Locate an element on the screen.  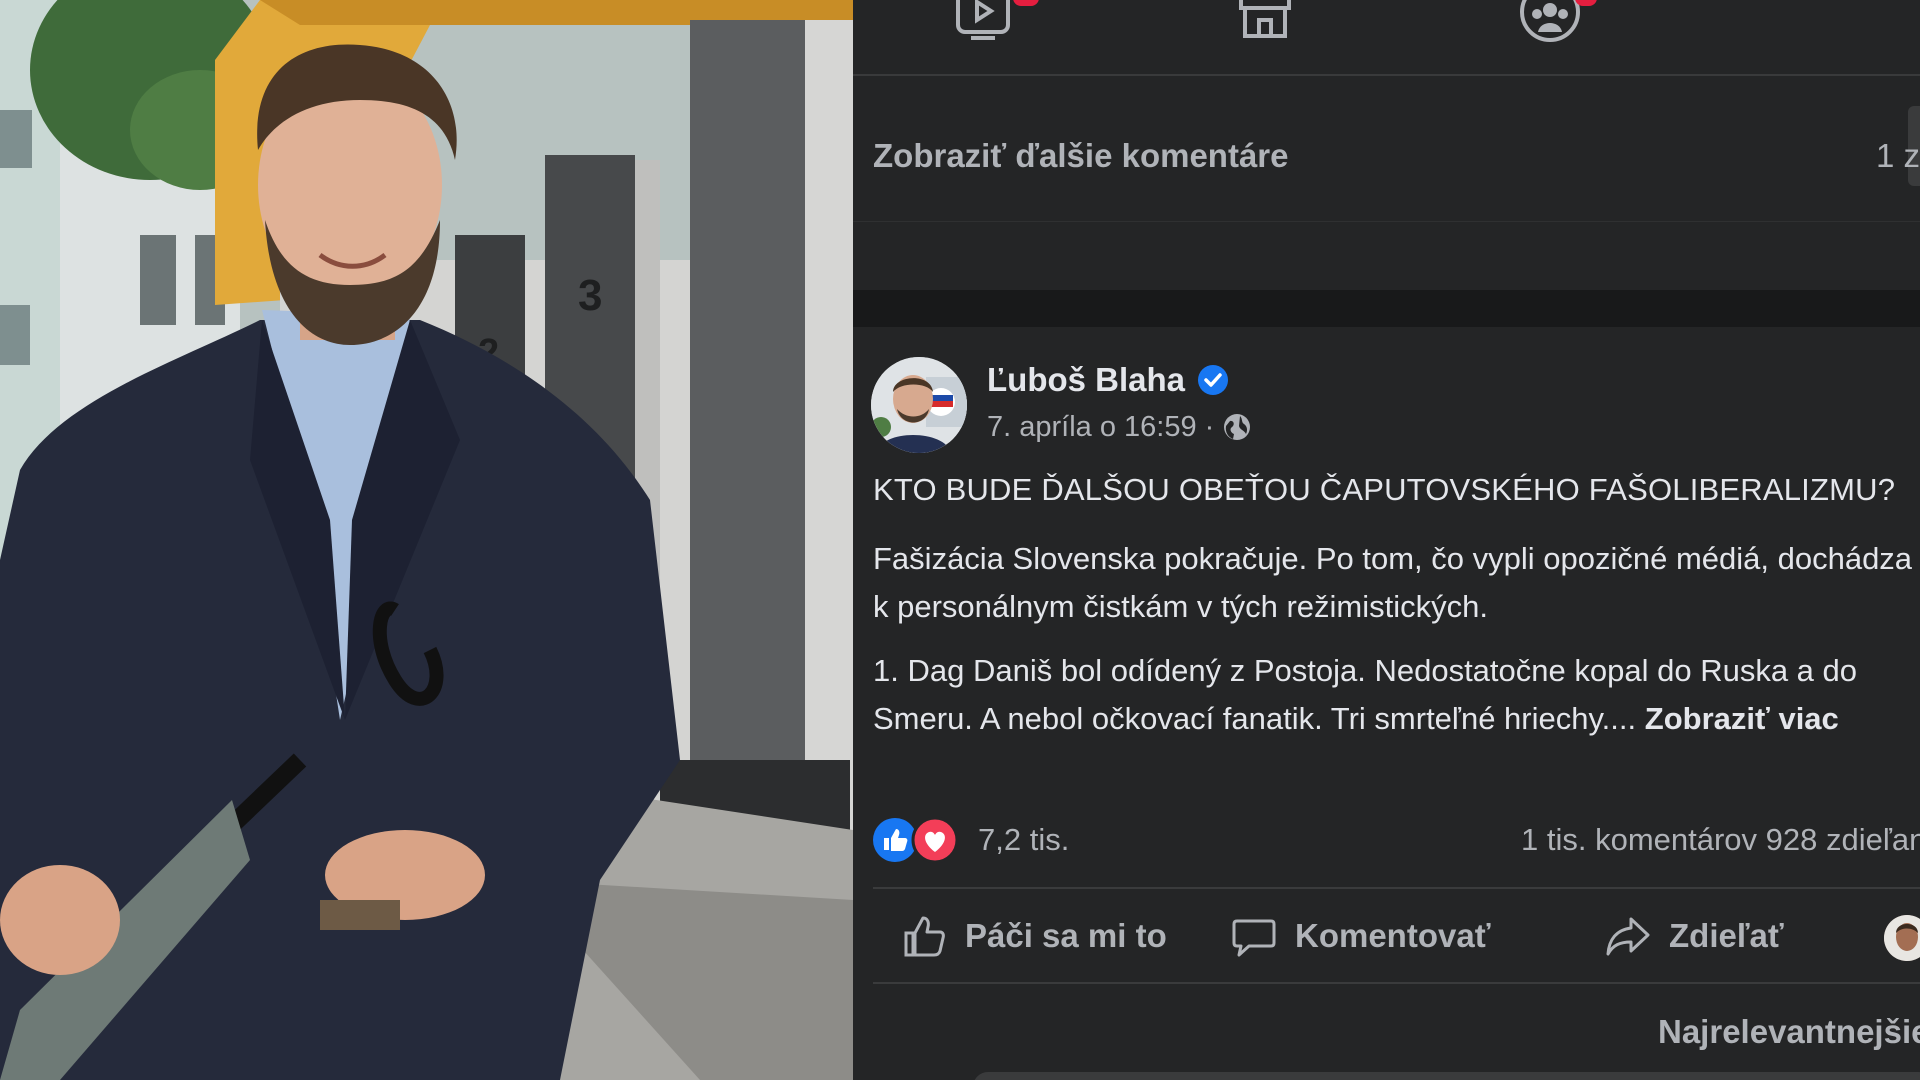
comments-shares-count: 1 tis. komentárov 928 zdieľaní is located at coordinates (1720, 840).